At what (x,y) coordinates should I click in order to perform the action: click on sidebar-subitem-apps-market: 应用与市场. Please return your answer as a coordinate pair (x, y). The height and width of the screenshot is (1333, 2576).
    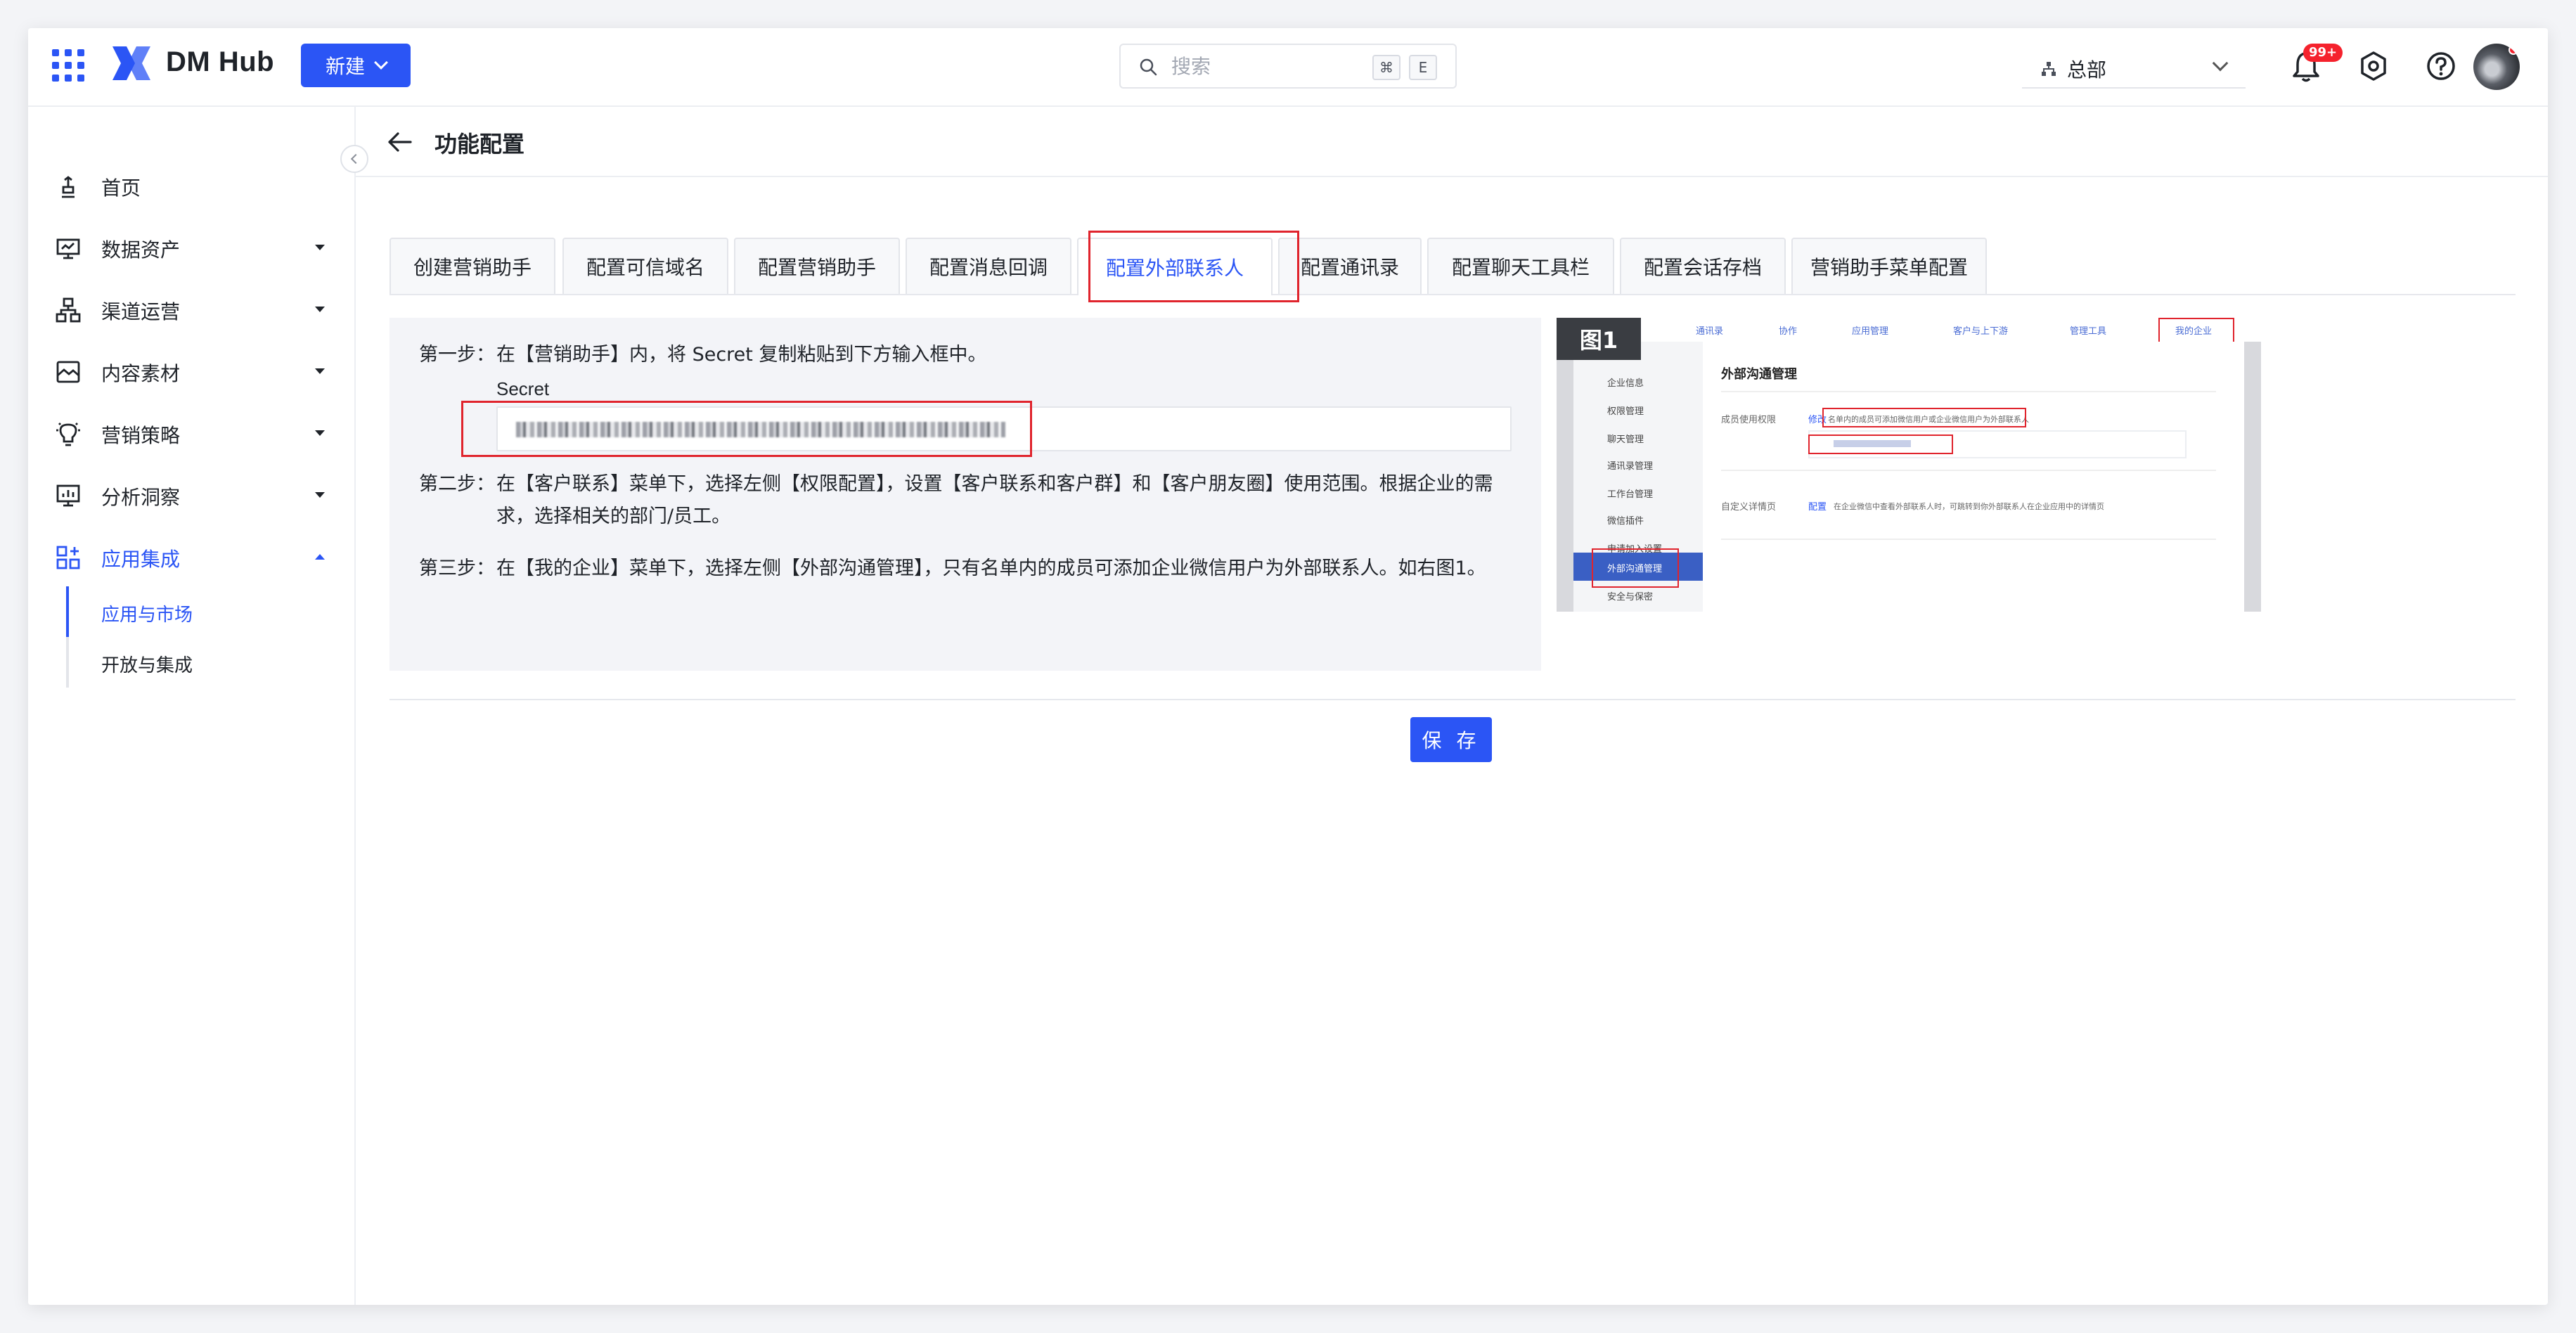
    Looking at the image, I should click on (168, 612).